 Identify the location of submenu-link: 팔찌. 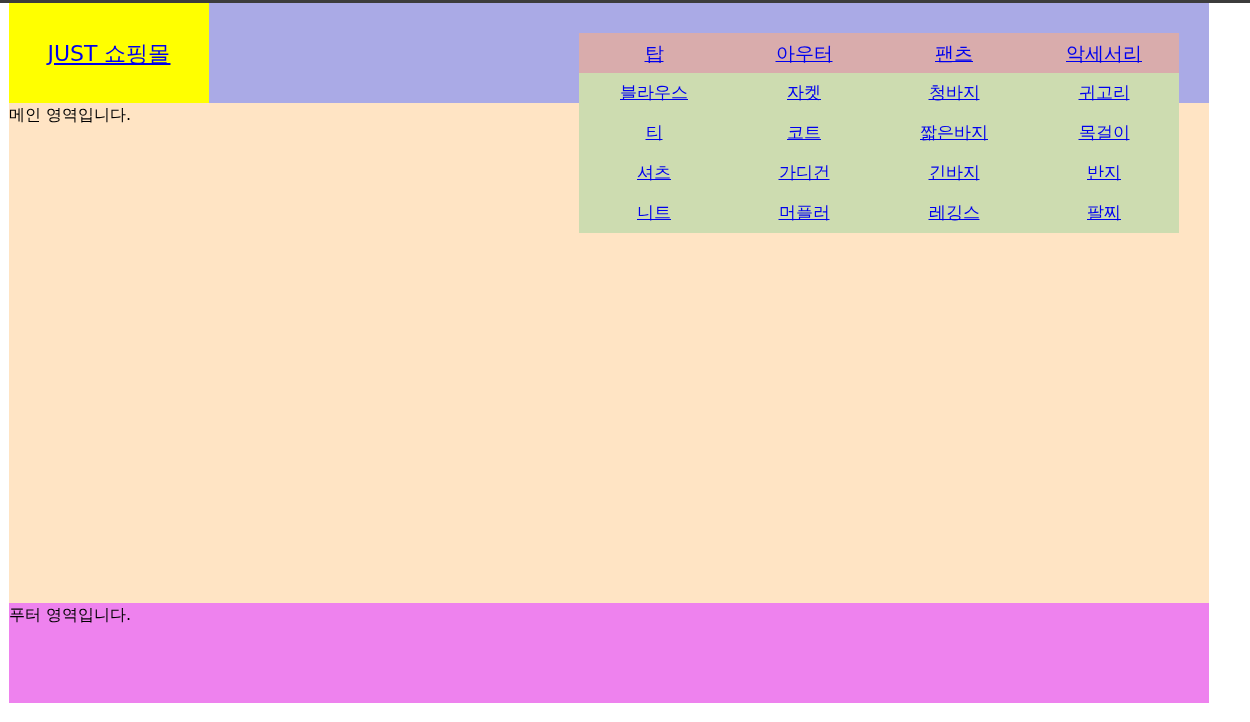
(1104, 213).